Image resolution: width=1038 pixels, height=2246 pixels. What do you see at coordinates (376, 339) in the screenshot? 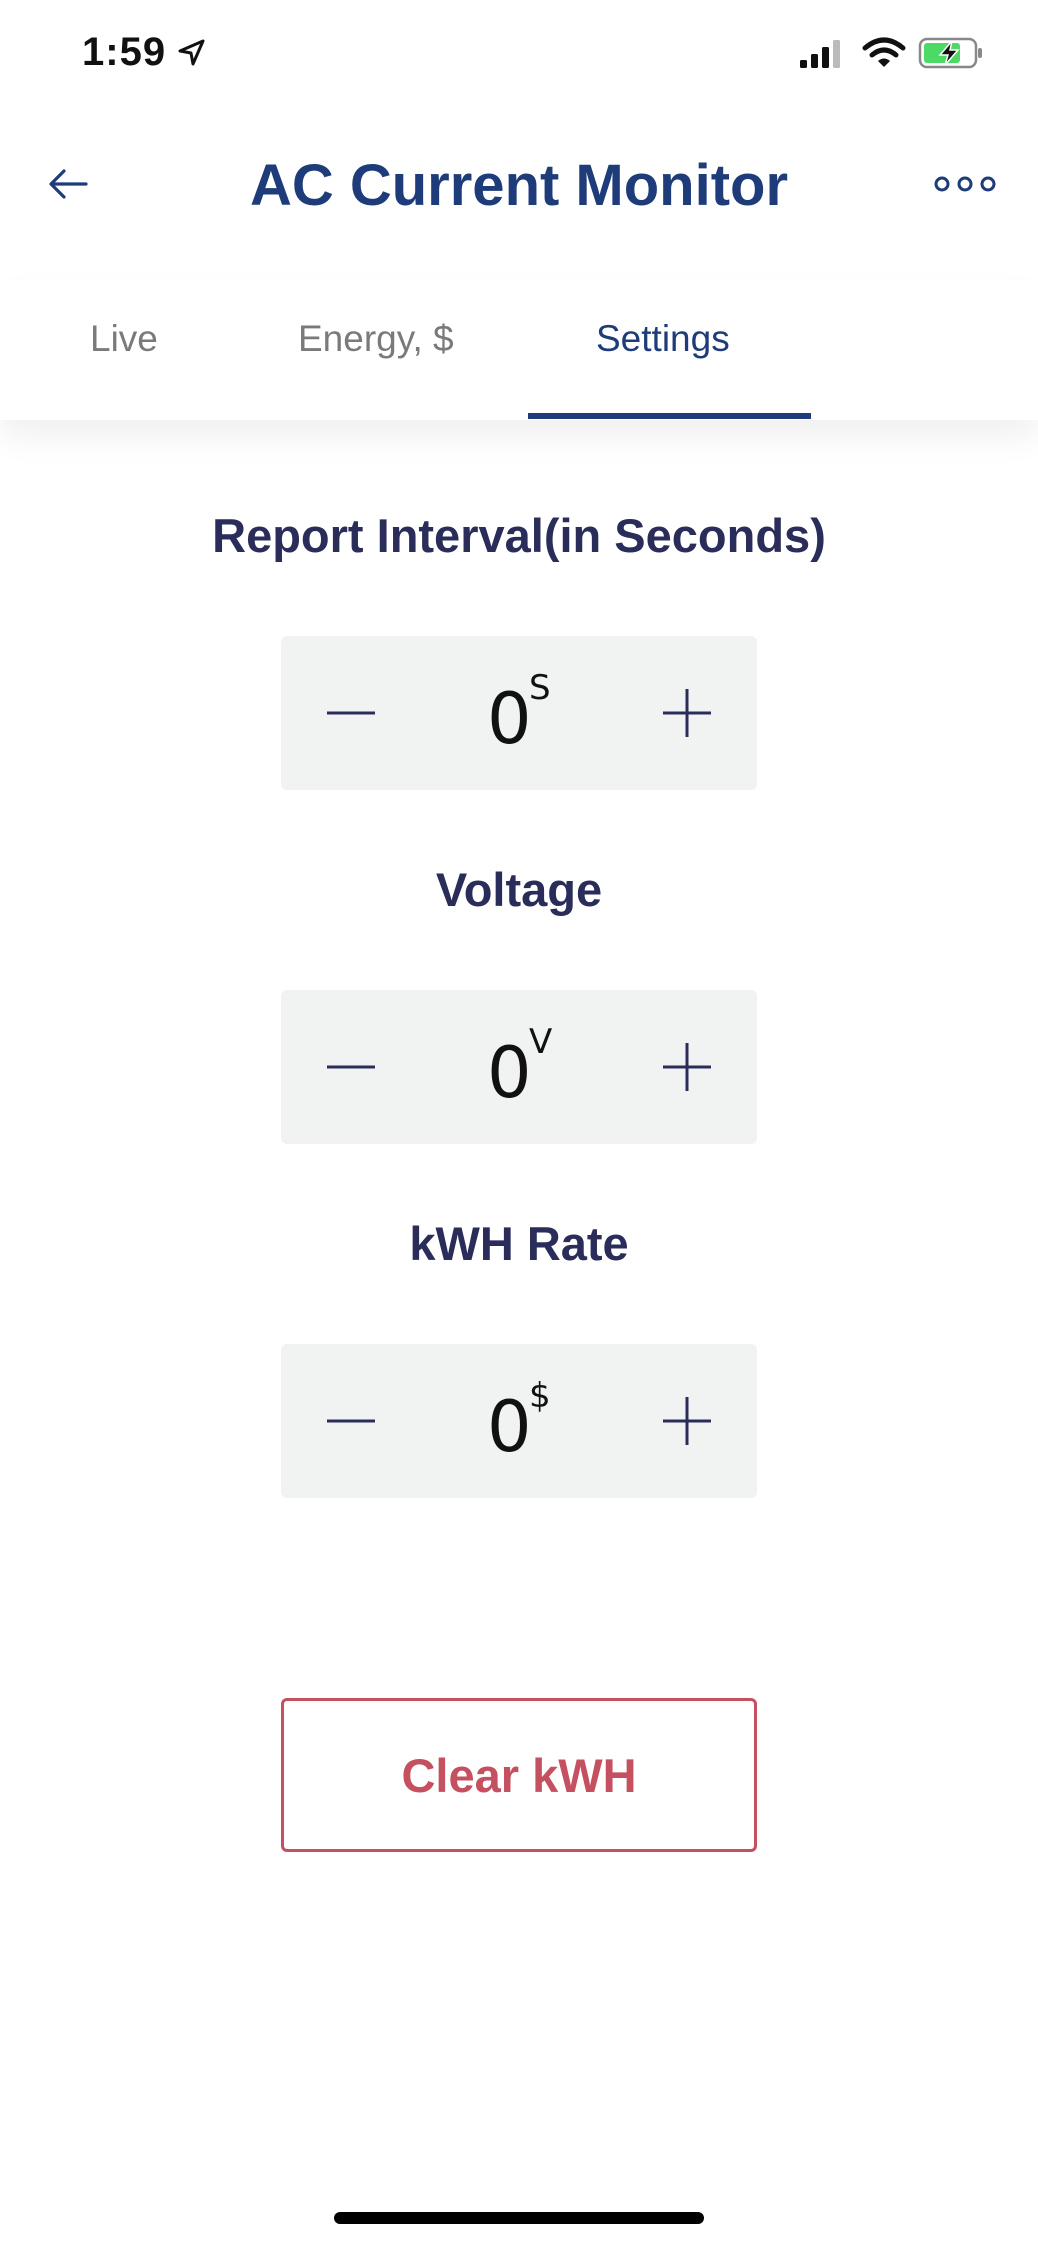
I see `tab-energy: Energy, $` at bounding box center [376, 339].